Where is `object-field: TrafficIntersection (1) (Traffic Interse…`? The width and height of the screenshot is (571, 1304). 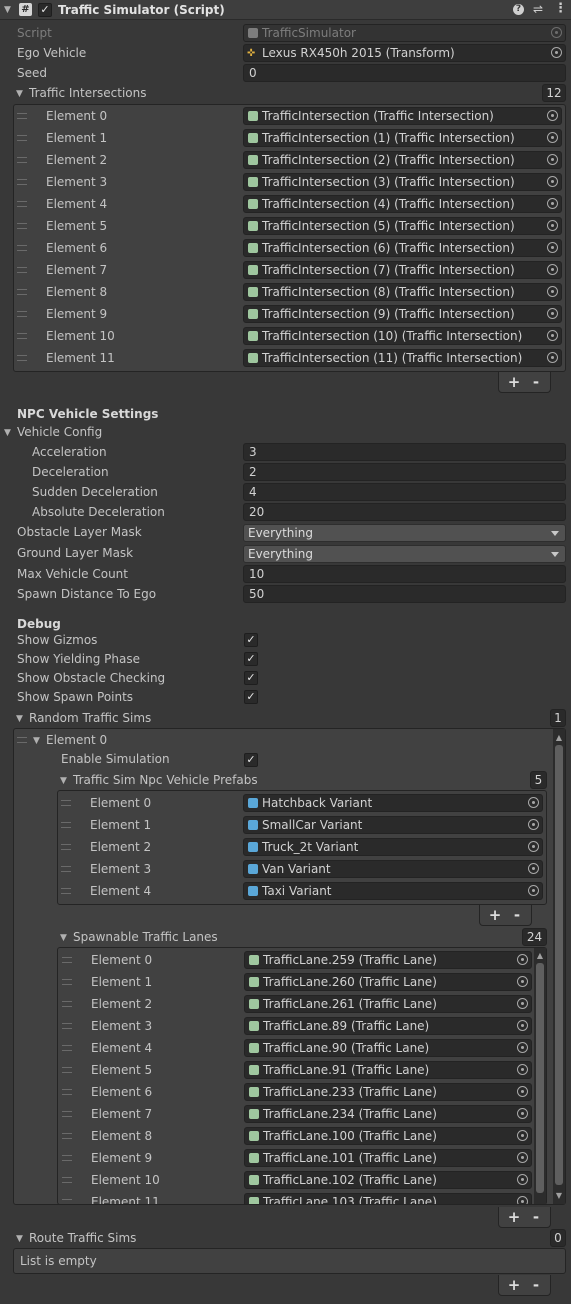
object-field: TrafficIntersection (1) (Traffic Interse… is located at coordinates (402, 138).